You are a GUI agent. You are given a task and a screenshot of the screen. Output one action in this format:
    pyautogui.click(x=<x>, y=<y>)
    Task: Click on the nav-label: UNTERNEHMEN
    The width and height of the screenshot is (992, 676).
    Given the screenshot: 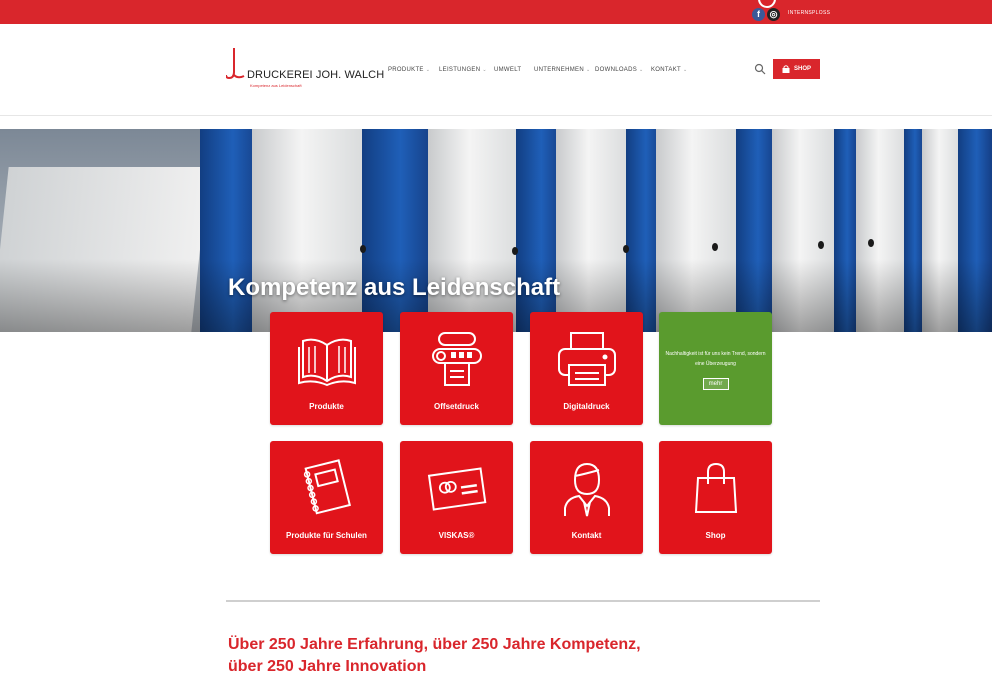 What is the action you would take?
    pyautogui.click(x=559, y=70)
    